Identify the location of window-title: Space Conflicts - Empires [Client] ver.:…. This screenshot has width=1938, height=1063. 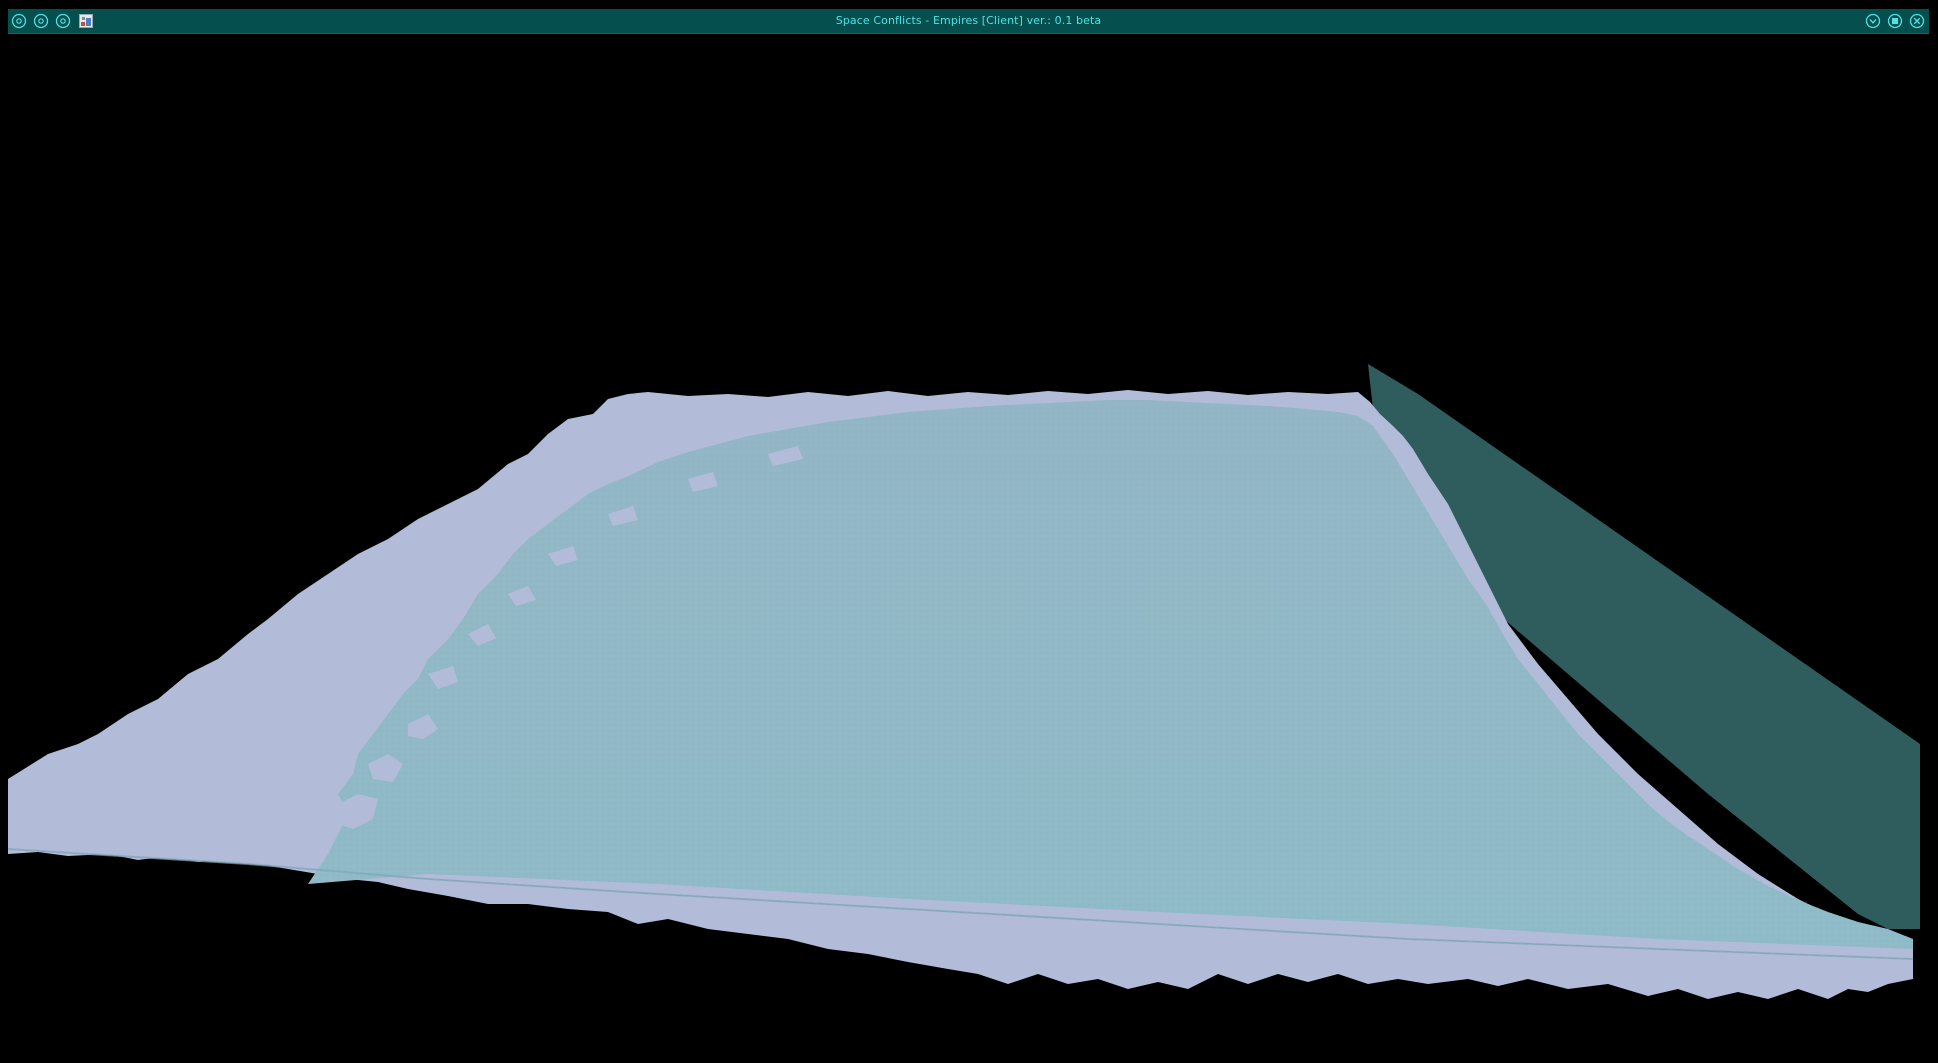
(968, 20).